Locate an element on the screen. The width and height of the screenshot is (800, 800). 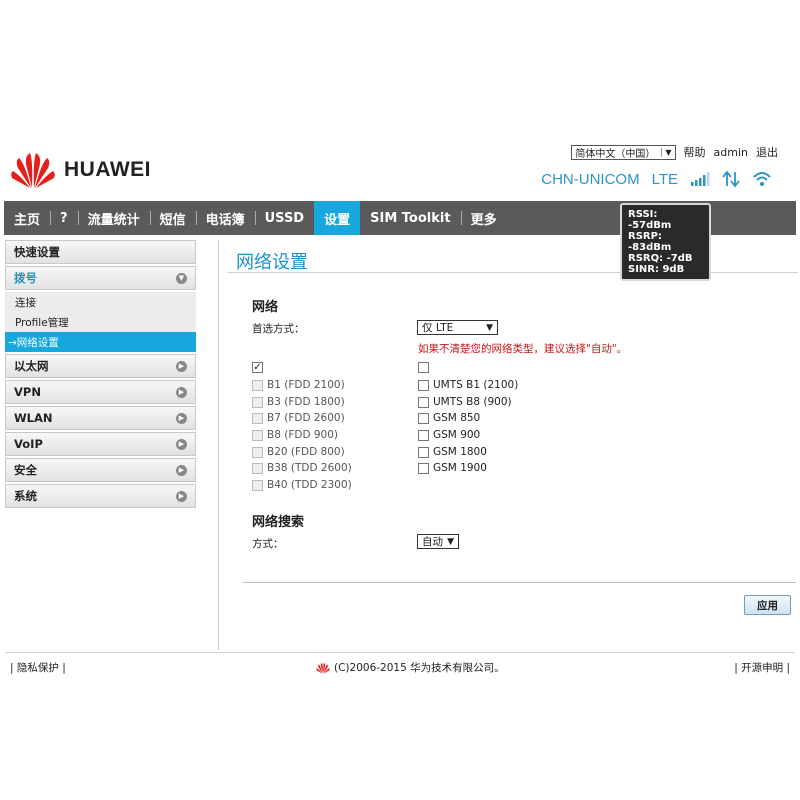
rssi-value: RSSI: -57dBm is located at coordinates (650, 220).